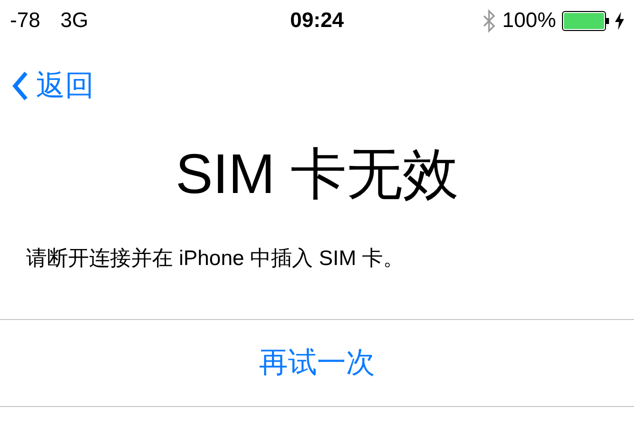 The height and width of the screenshot is (429, 634). Describe the element at coordinates (53, 86) in the screenshot. I see `back-button: 返回` at that location.